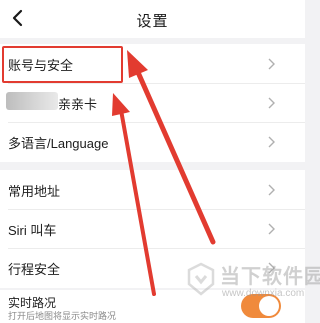 This screenshot has width=320, height=323. What do you see at coordinates (263, 293) in the screenshot?
I see `watermark-url: www.downxia.com` at bounding box center [263, 293].